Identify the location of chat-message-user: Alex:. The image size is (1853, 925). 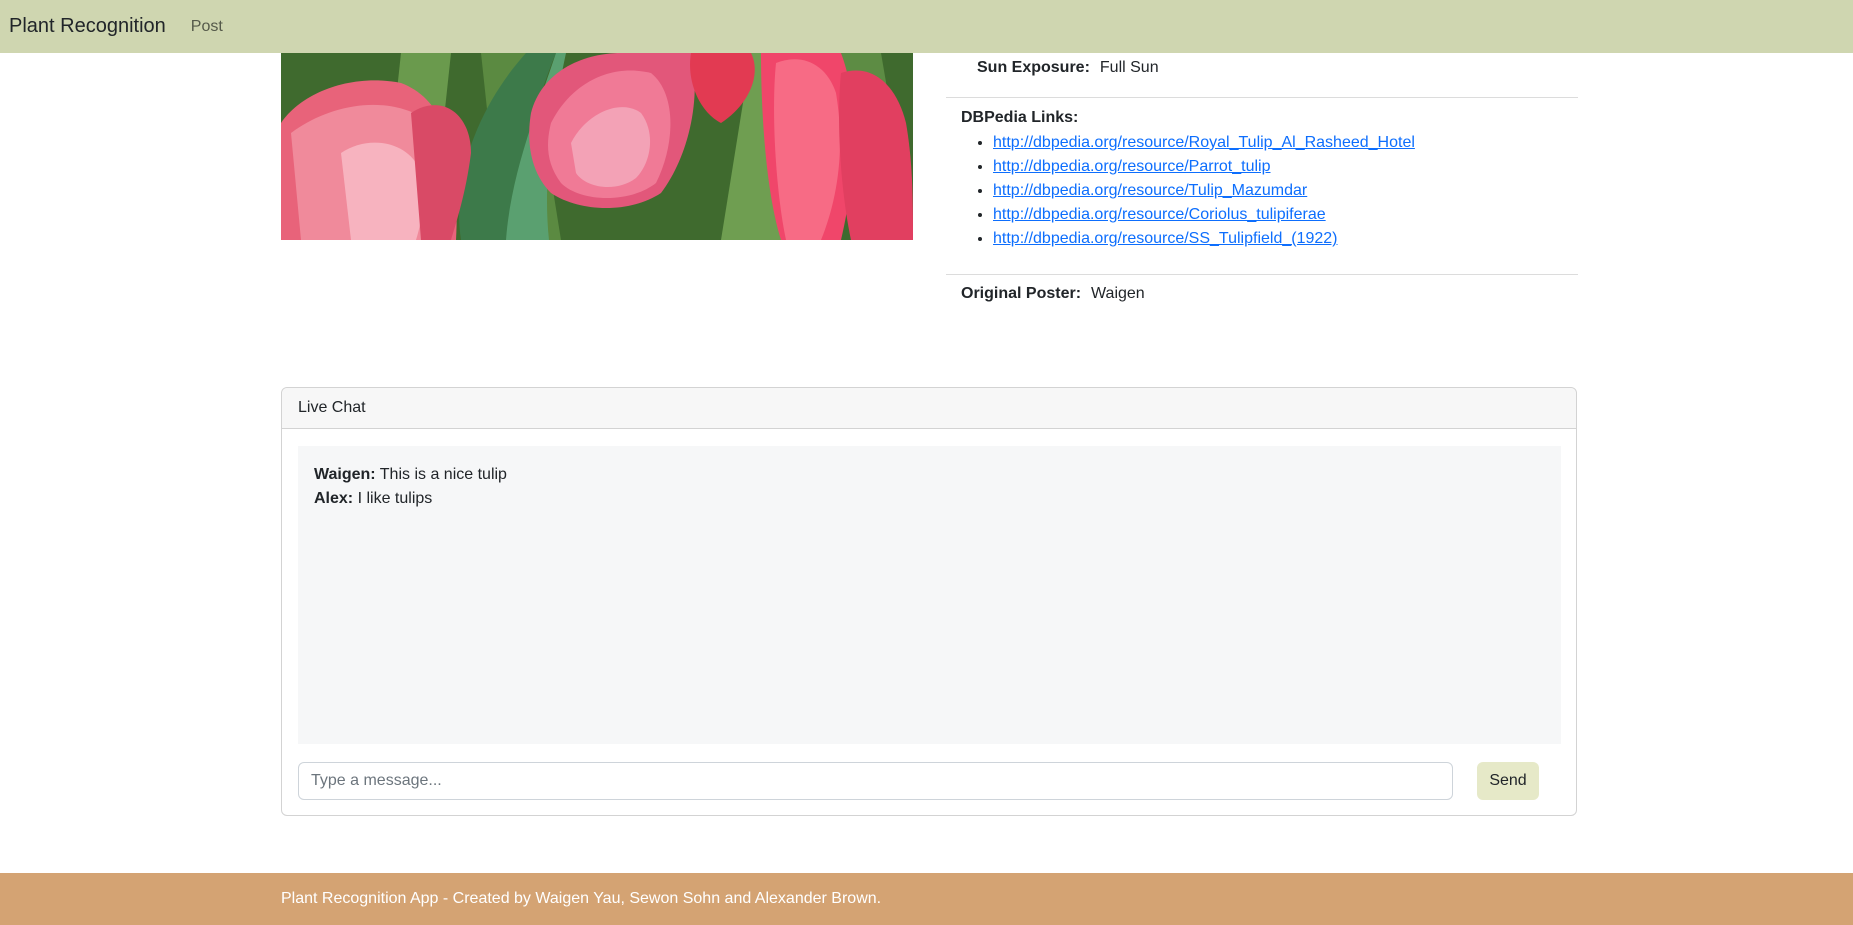
(334, 498).